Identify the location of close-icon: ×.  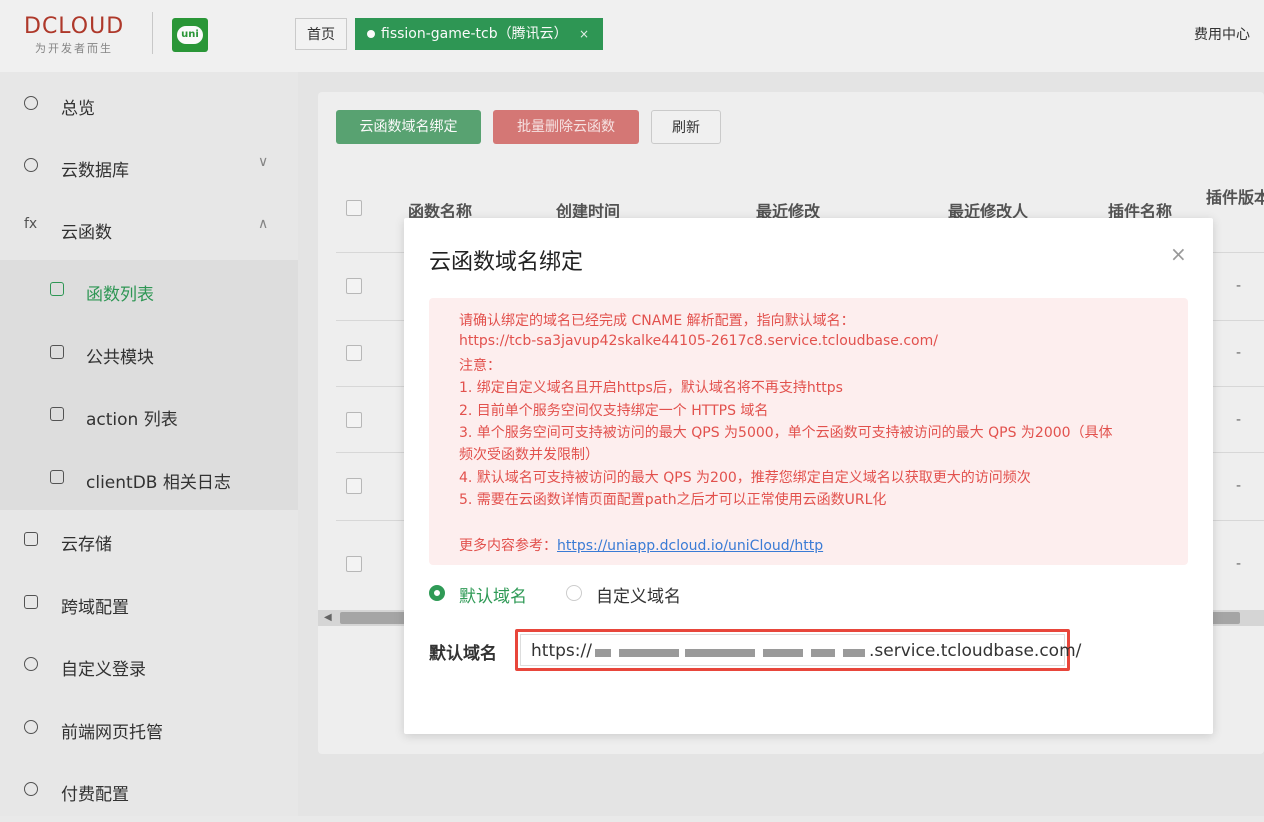
(1178, 254).